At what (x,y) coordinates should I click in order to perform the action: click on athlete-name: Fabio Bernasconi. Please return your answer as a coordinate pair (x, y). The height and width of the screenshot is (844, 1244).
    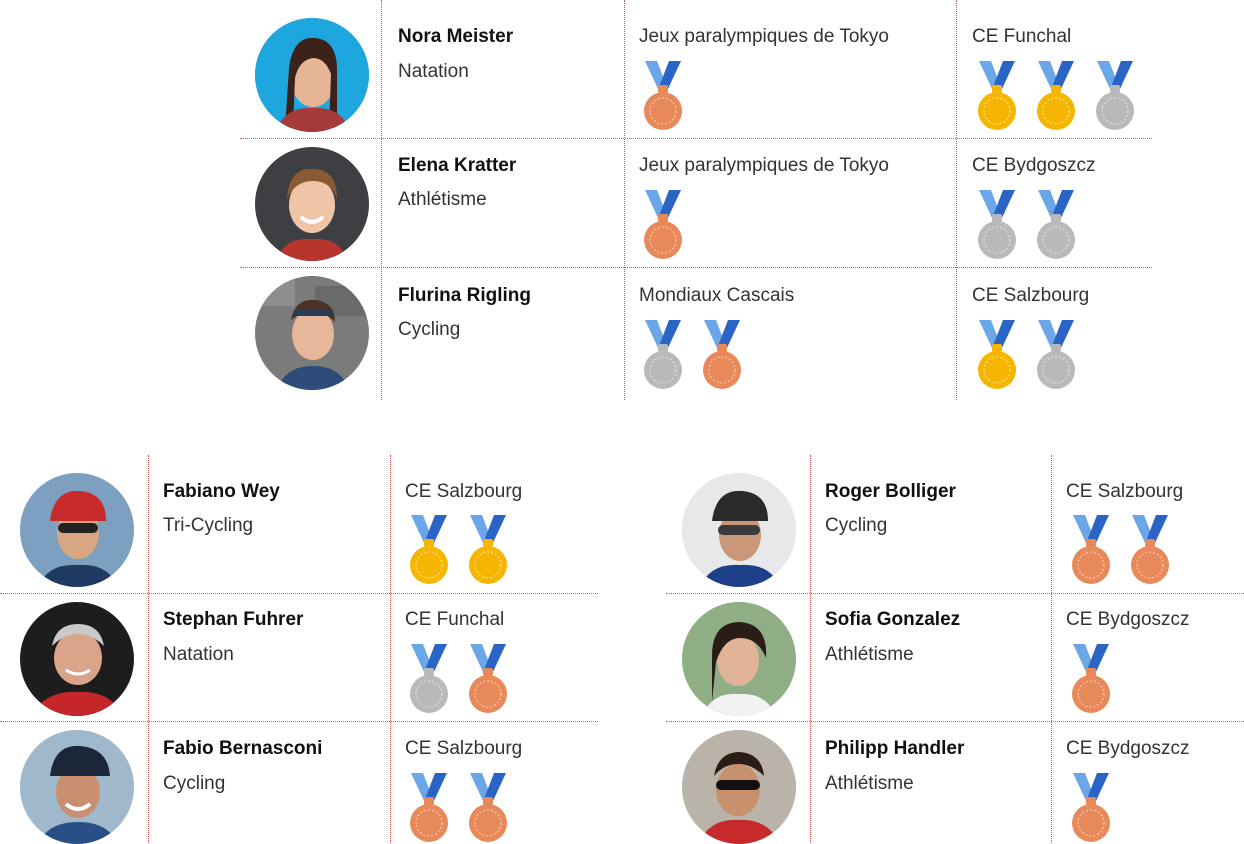
    Looking at the image, I should click on (243, 748).